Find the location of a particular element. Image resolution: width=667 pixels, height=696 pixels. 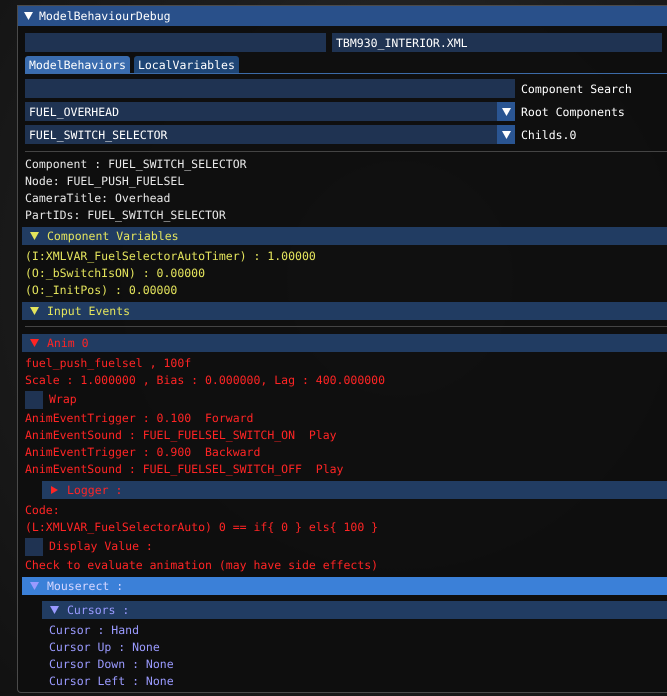

search-field is located at coordinates (270, 88).